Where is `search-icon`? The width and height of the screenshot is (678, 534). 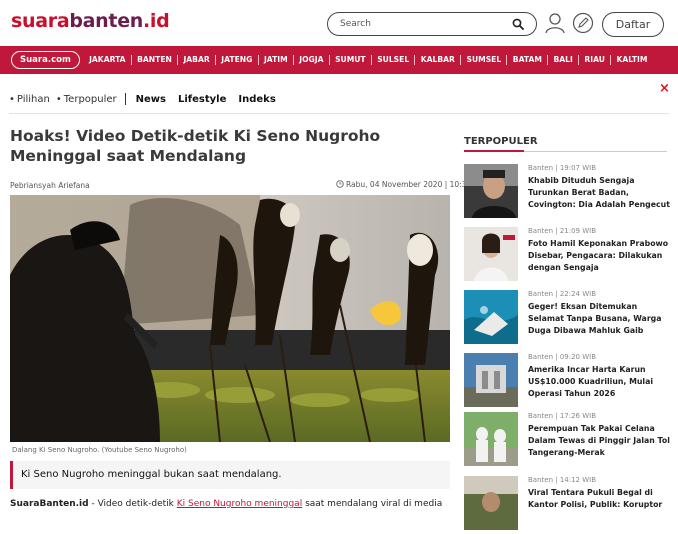
search-icon is located at coordinates (518, 24).